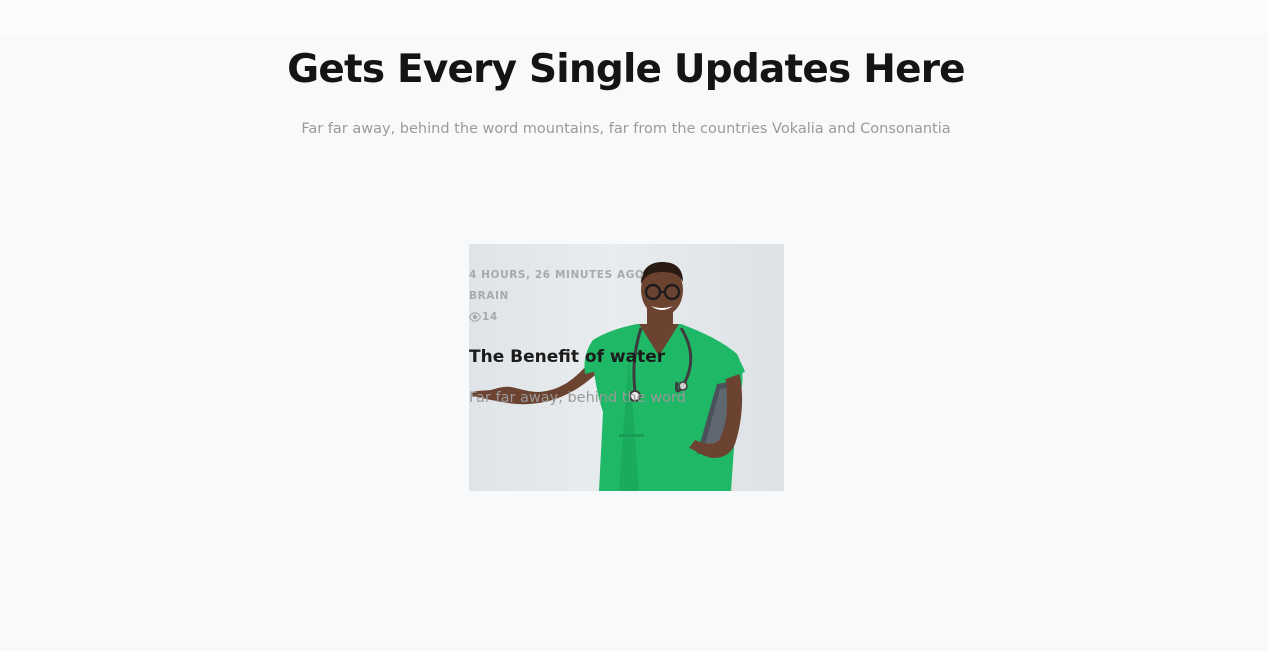  What do you see at coordinates (577, 398) in the screenshot?
I see `post-excerpt: Far far away, behind the word` at bounding box center [577, 398].